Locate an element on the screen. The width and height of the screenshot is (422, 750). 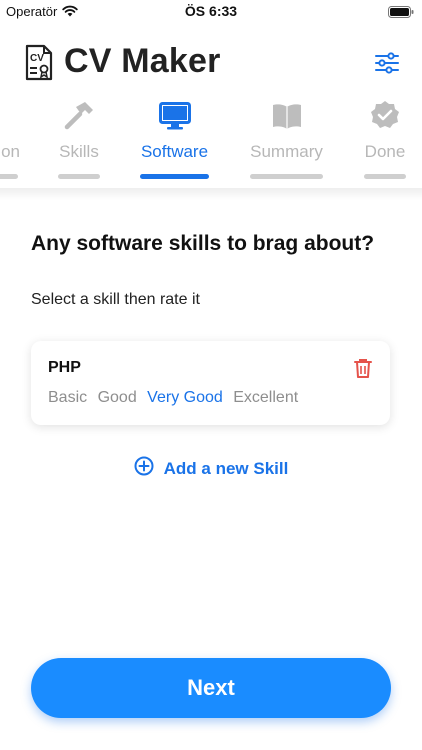
book-icon is located at coordinates (286, 115).